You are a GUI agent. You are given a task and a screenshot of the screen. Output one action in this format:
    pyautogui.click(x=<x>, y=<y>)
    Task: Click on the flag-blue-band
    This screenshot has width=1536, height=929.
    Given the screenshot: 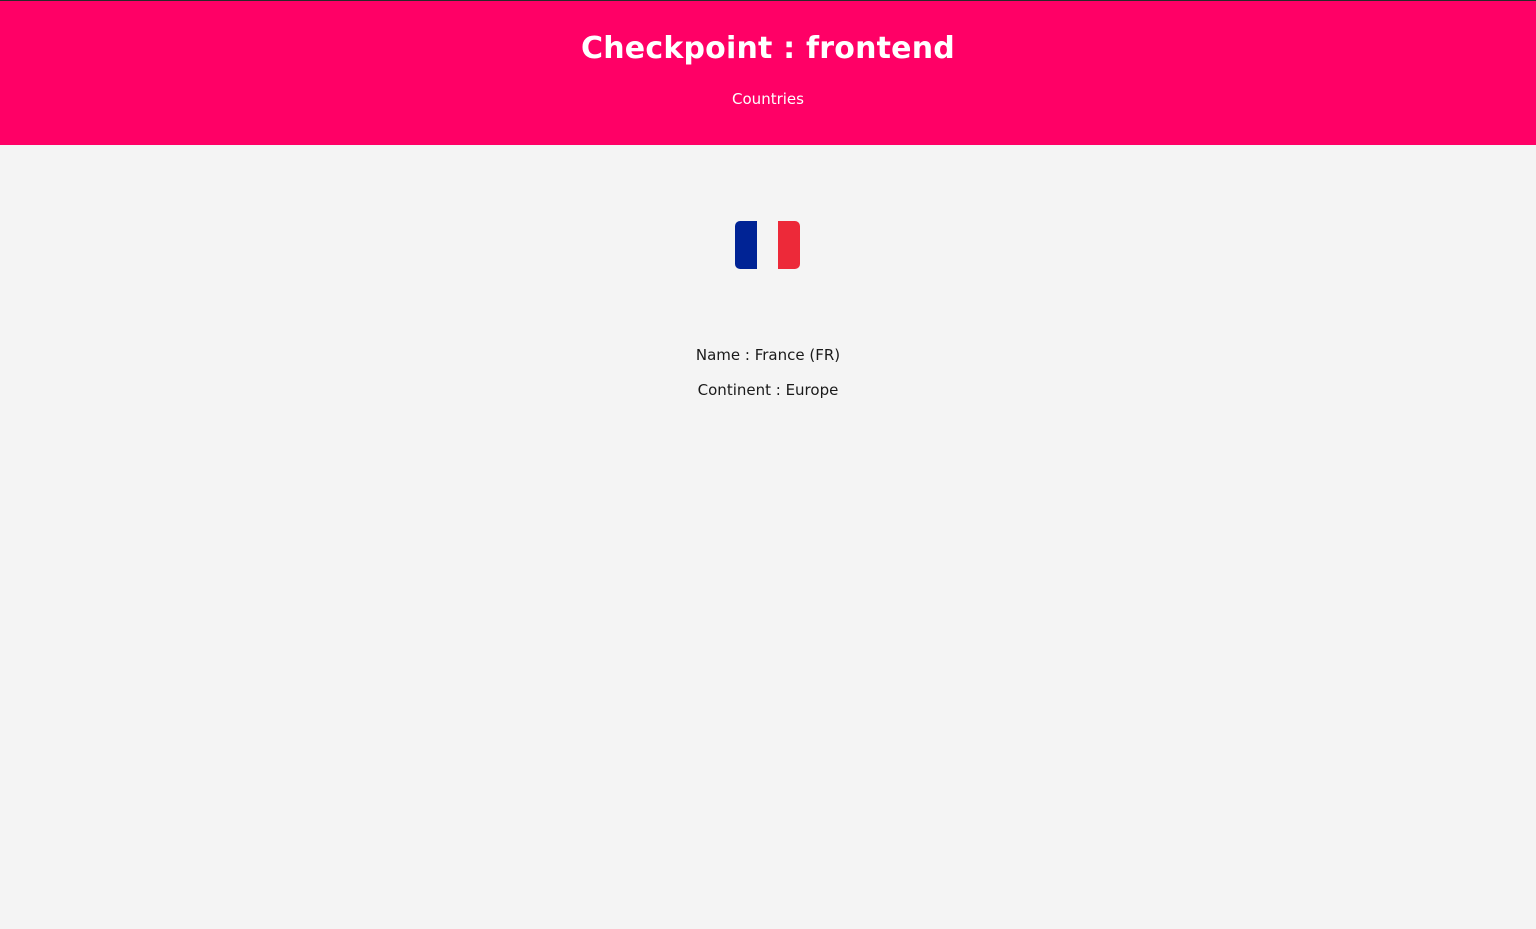 What is the action you would take?
    pyautogui.click(x=746, y=245)
    